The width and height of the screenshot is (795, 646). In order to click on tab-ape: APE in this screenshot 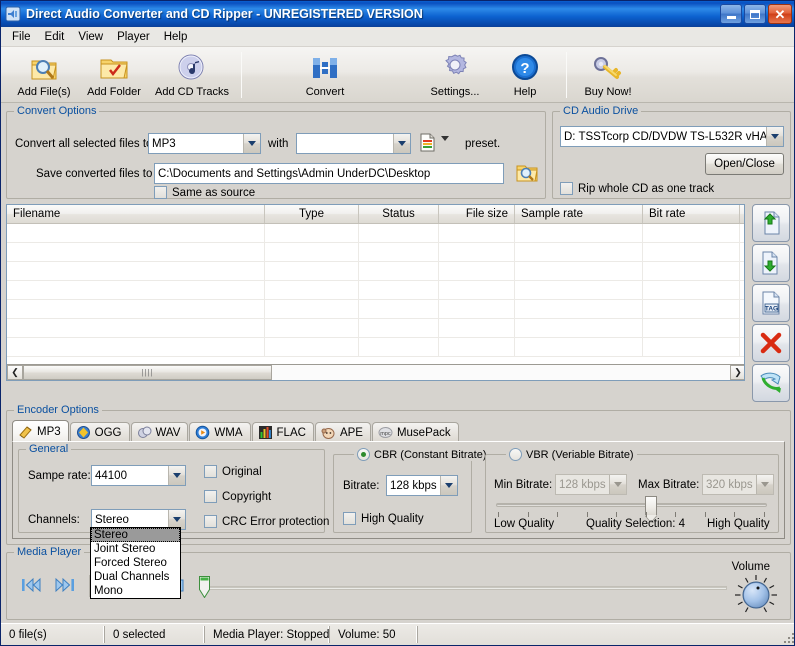, I will do `click(342, 432)`.